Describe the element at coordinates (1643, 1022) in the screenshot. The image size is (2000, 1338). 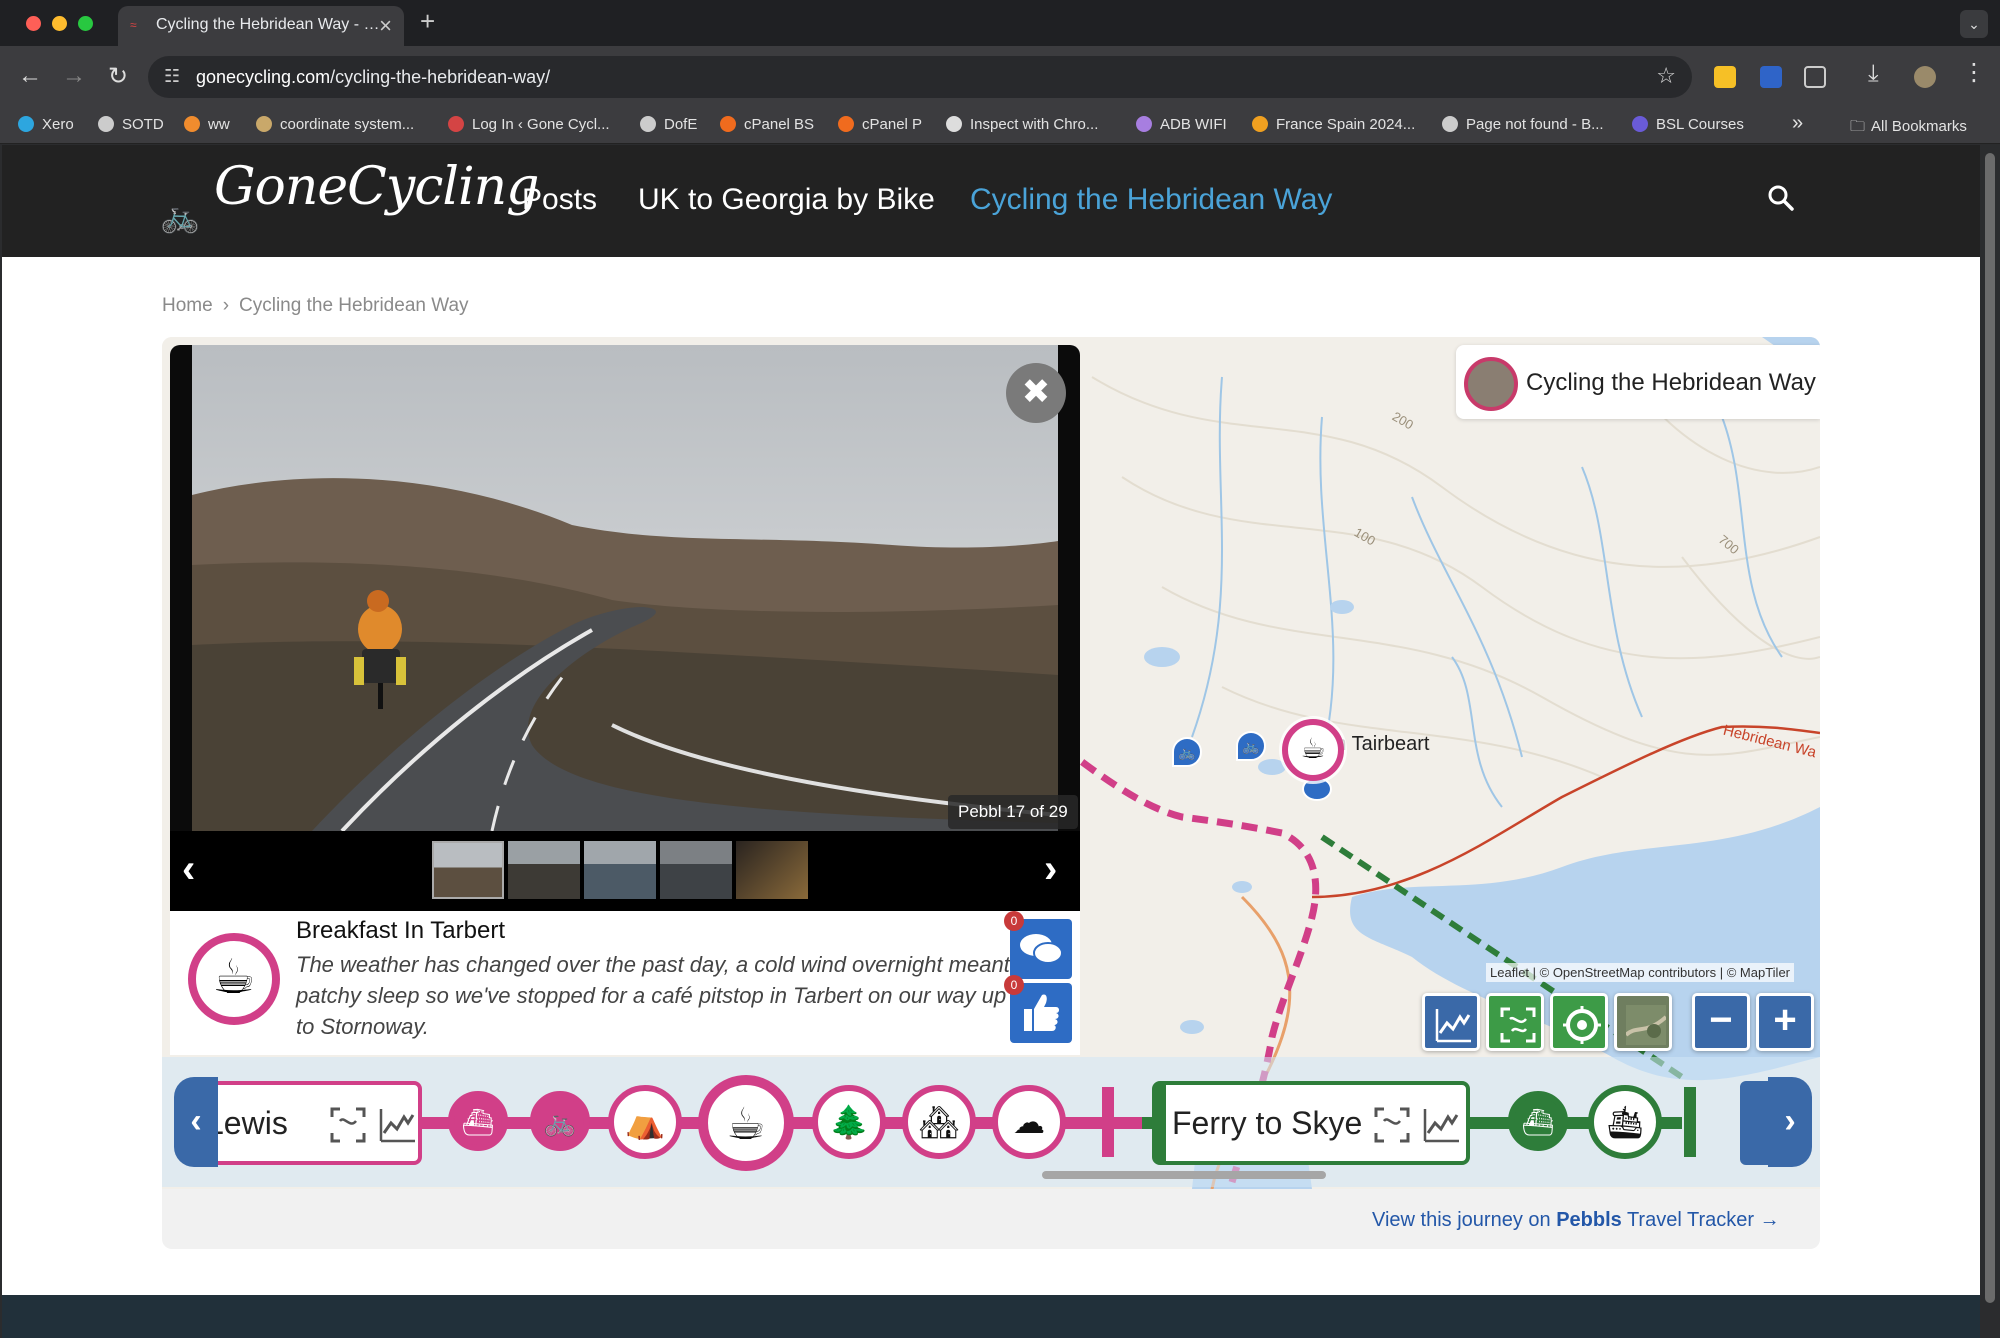
I see `satellite-layer-button` at that location.